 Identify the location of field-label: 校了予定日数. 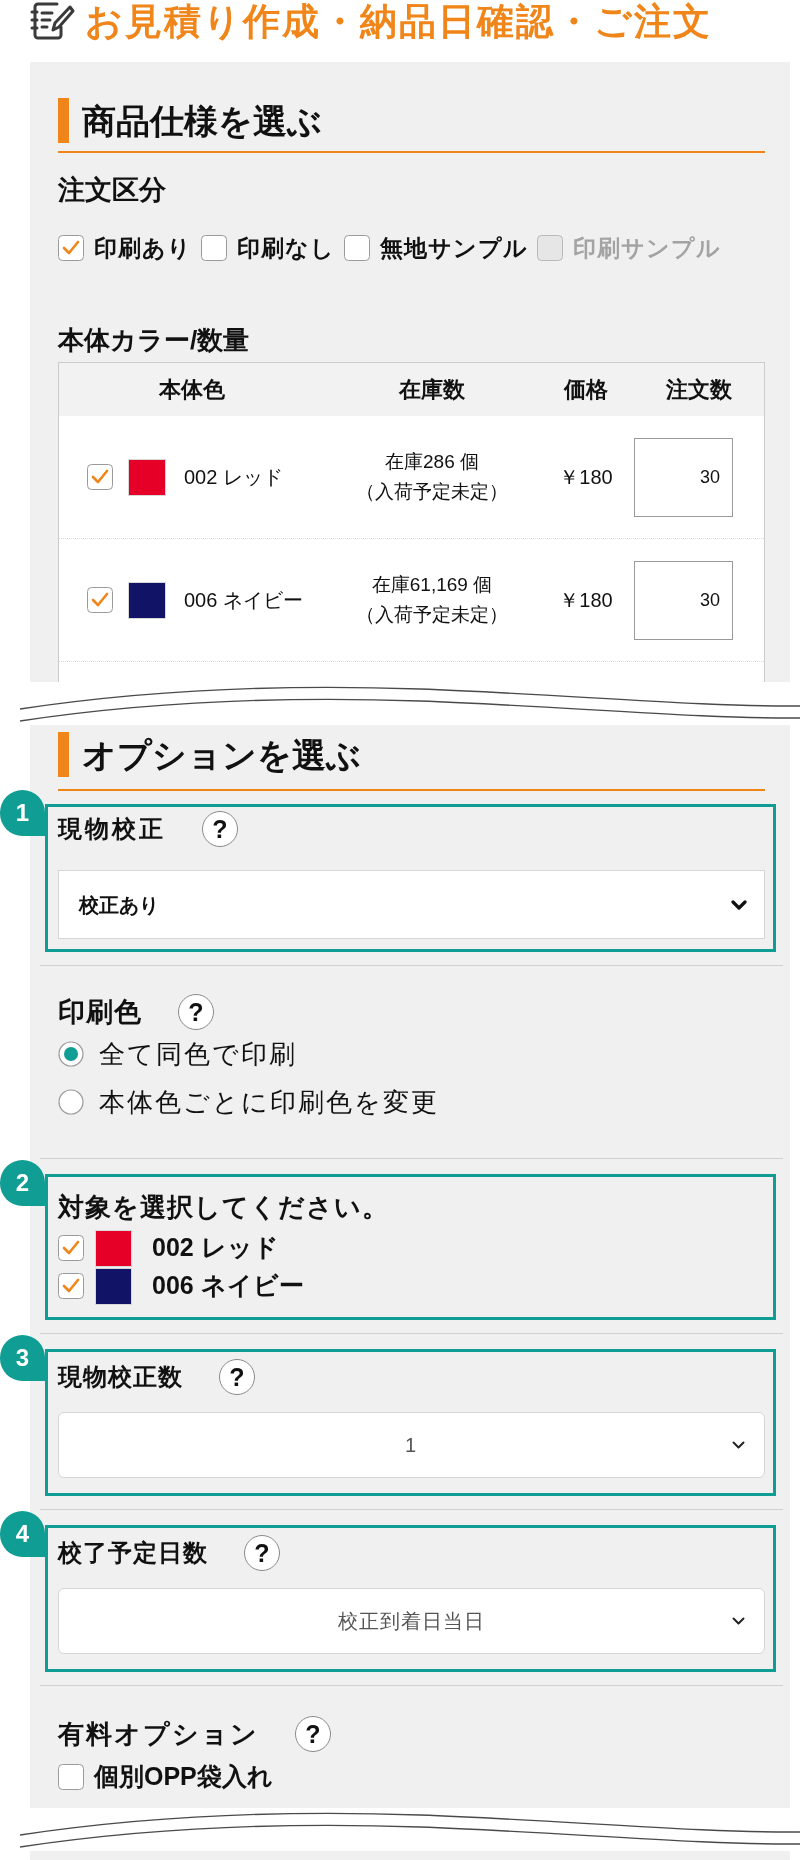
(133, 1553).